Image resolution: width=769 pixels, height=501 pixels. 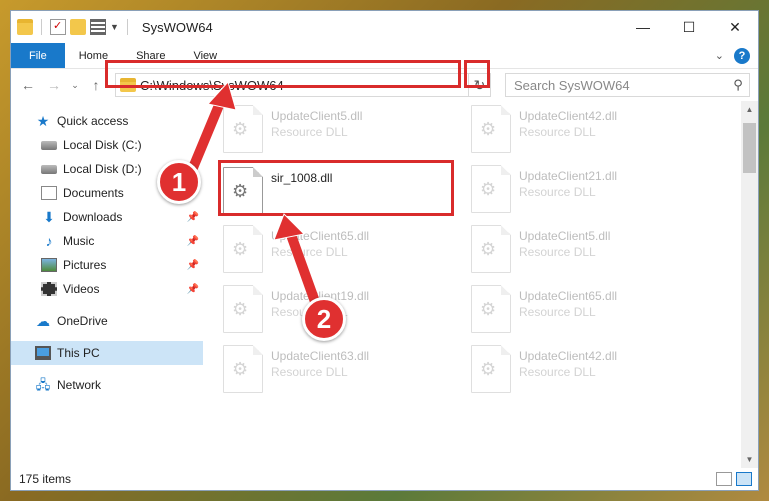 What do you see at coordinates (150, 55) in the screenshot?
I see `tab-share: Share` at bounding box center [150, 55].